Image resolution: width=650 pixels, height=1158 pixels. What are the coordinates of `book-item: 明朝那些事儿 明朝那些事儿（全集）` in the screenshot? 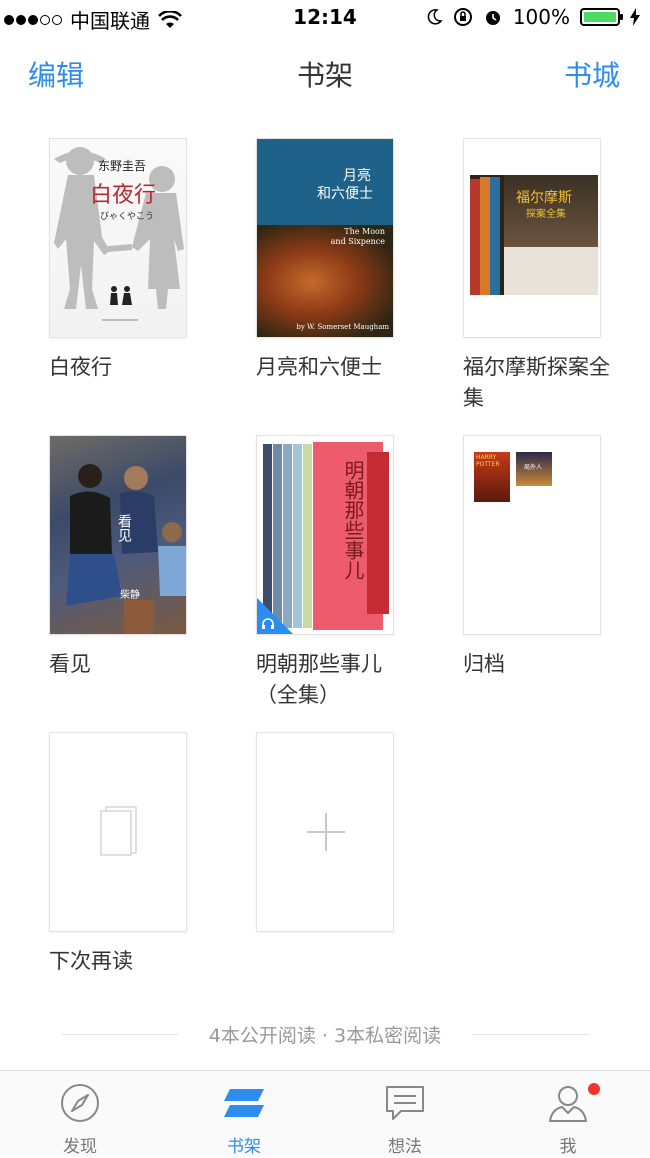 It's located at (326, 573).